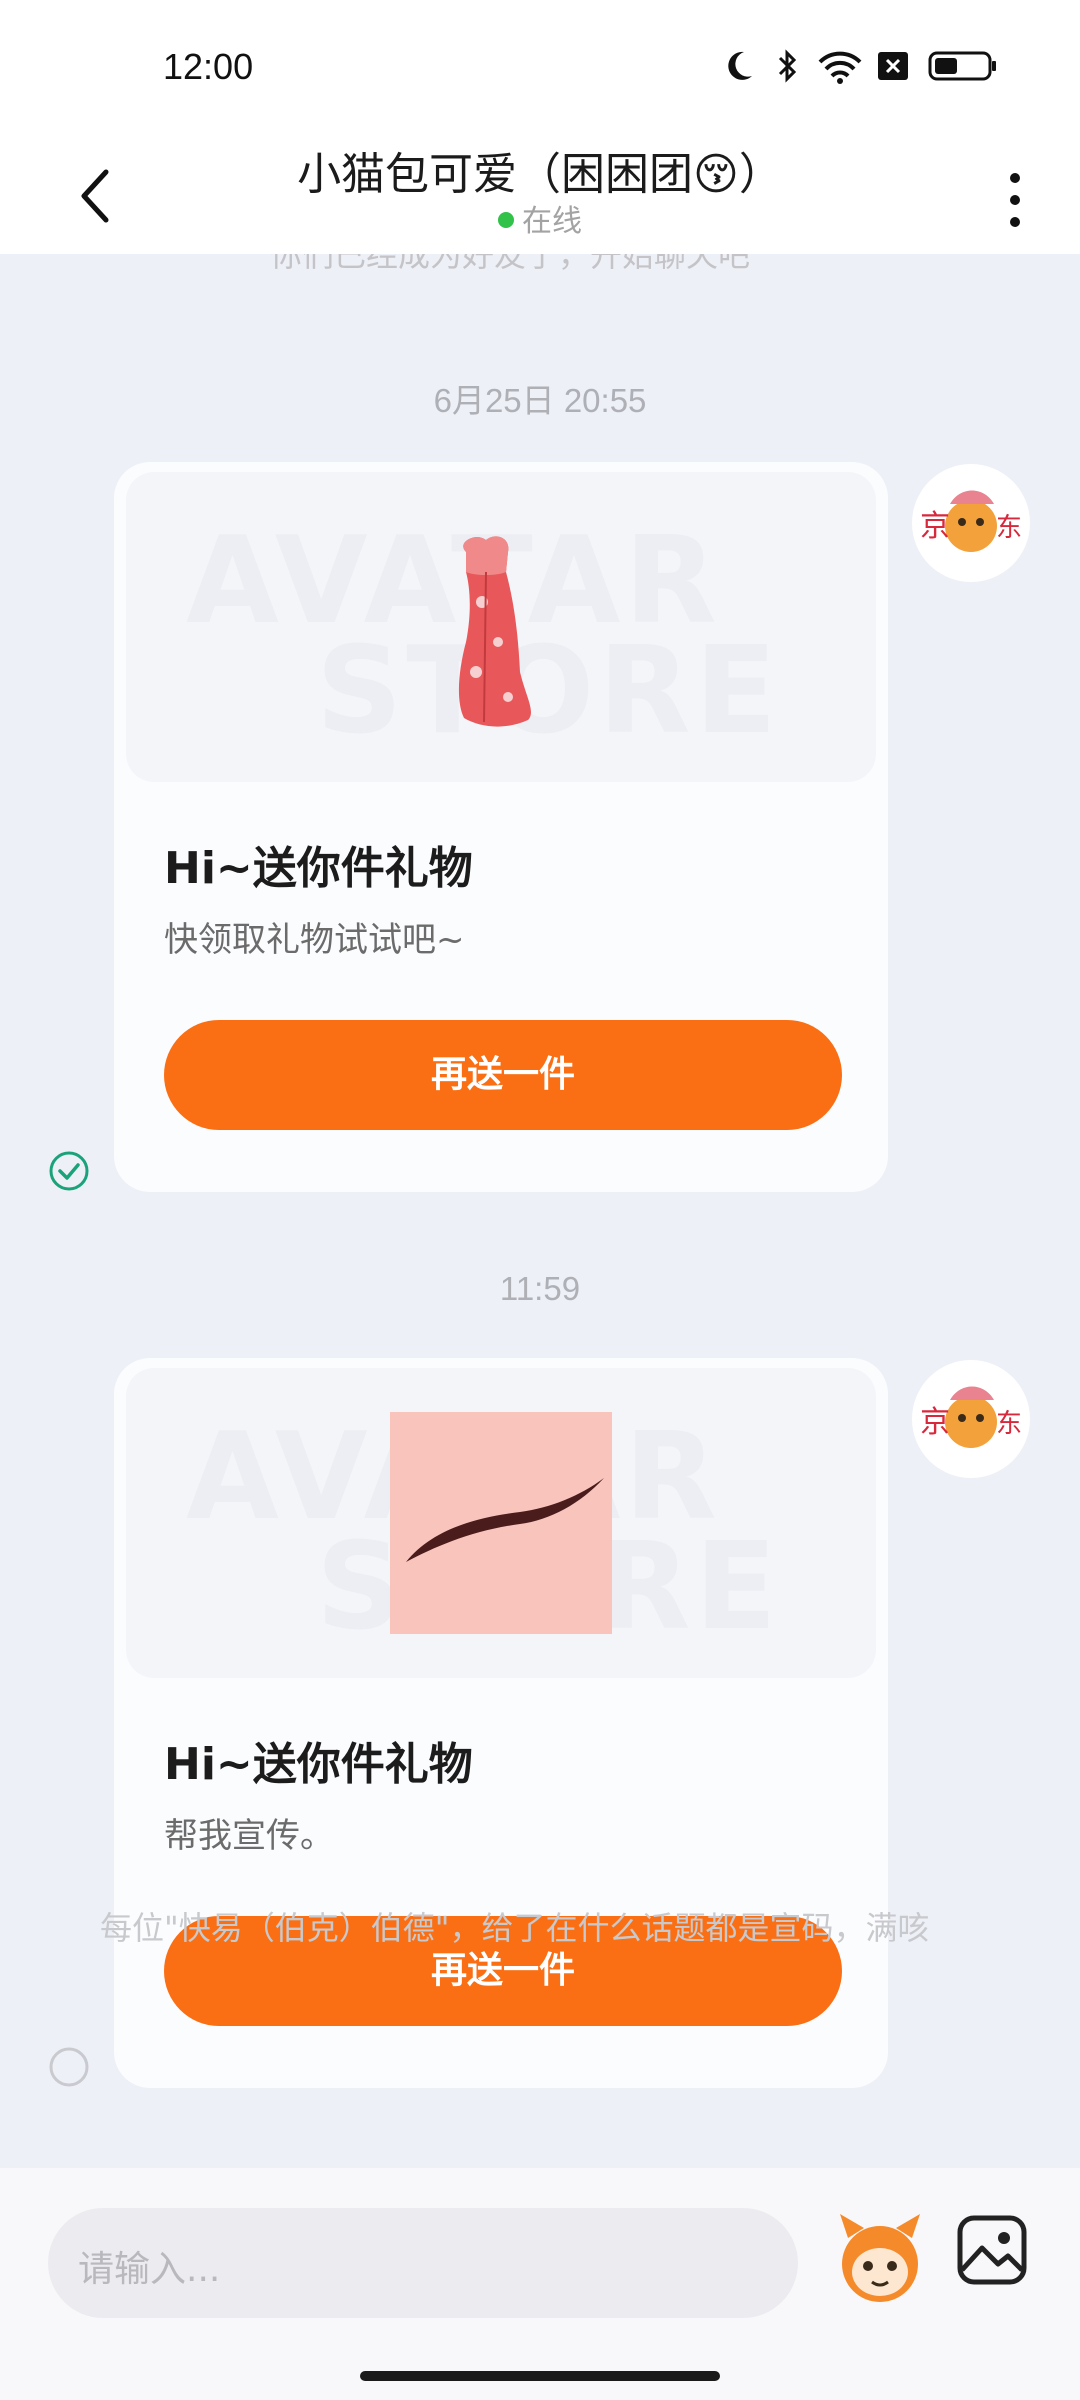  I want to click on message-timestamp: 6月25日 20:55, so click(540, 400).